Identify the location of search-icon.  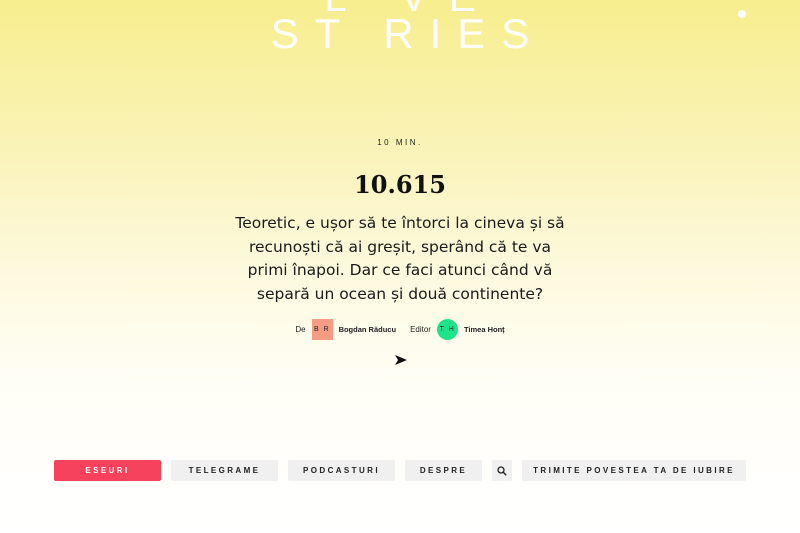
(502, 470).